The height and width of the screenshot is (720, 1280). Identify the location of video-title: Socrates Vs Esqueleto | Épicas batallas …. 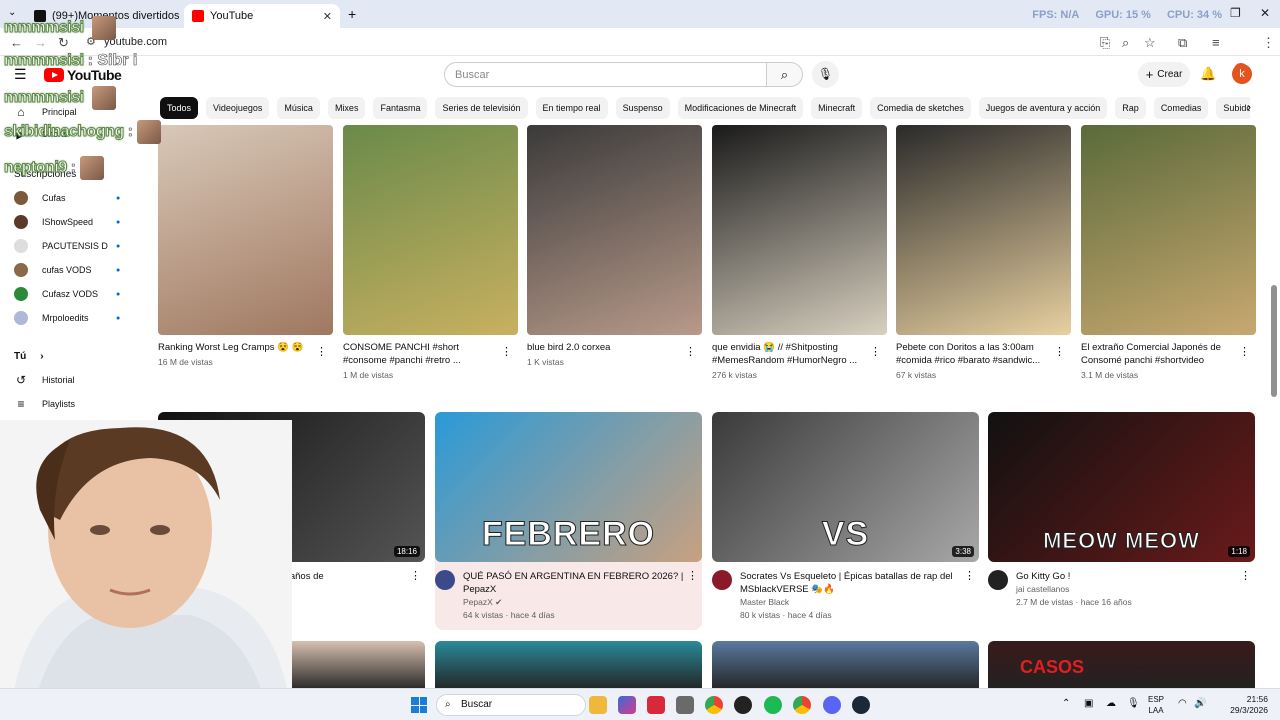
(850, 583).